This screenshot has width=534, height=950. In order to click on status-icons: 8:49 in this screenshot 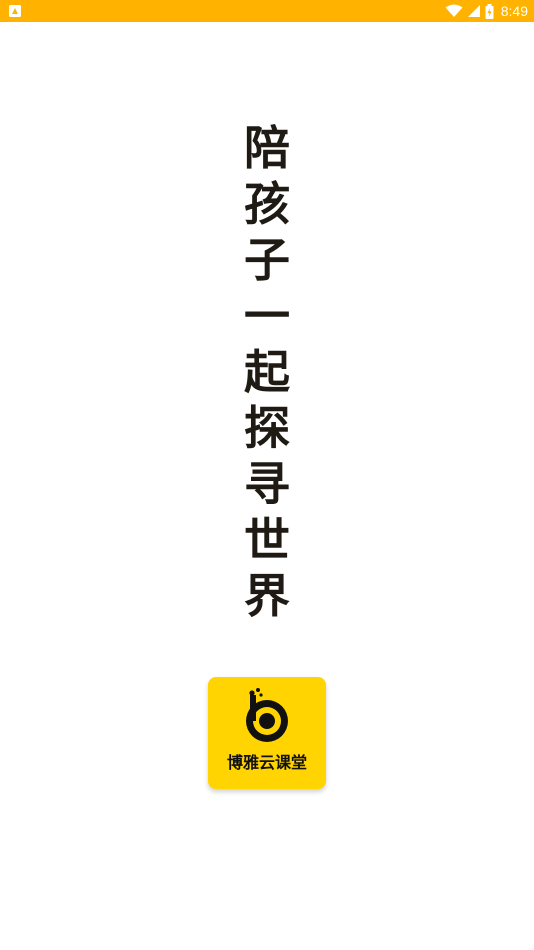, I will do `click(486, 11)`.